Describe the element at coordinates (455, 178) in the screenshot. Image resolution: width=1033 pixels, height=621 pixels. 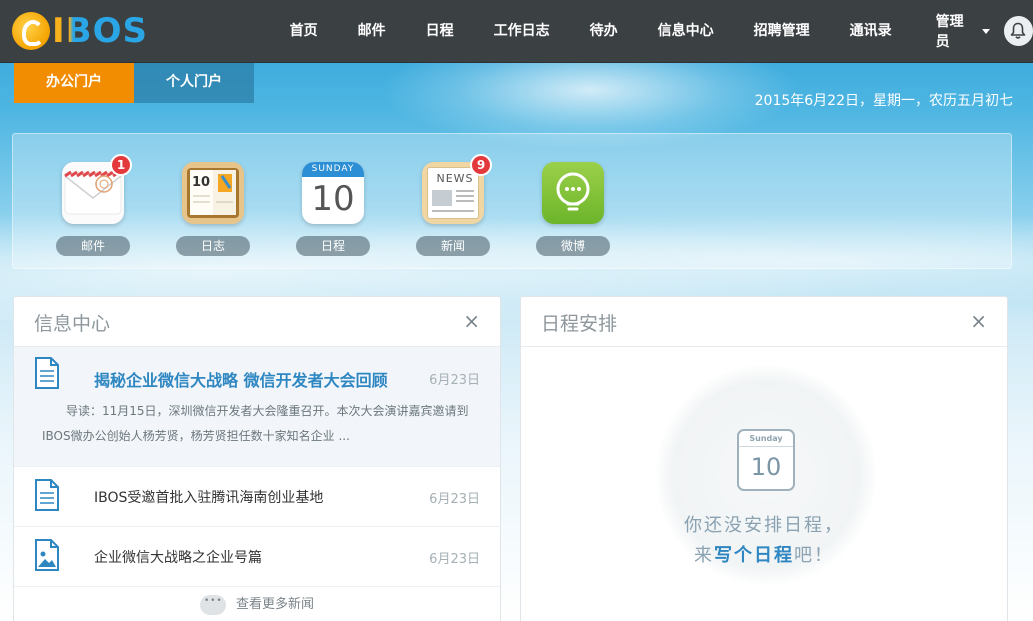
I see `news-icon-text: NEWS` at that location.